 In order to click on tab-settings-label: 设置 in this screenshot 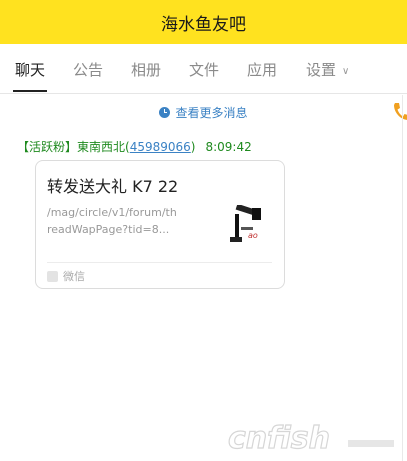, I will do `click(321, 70)`.